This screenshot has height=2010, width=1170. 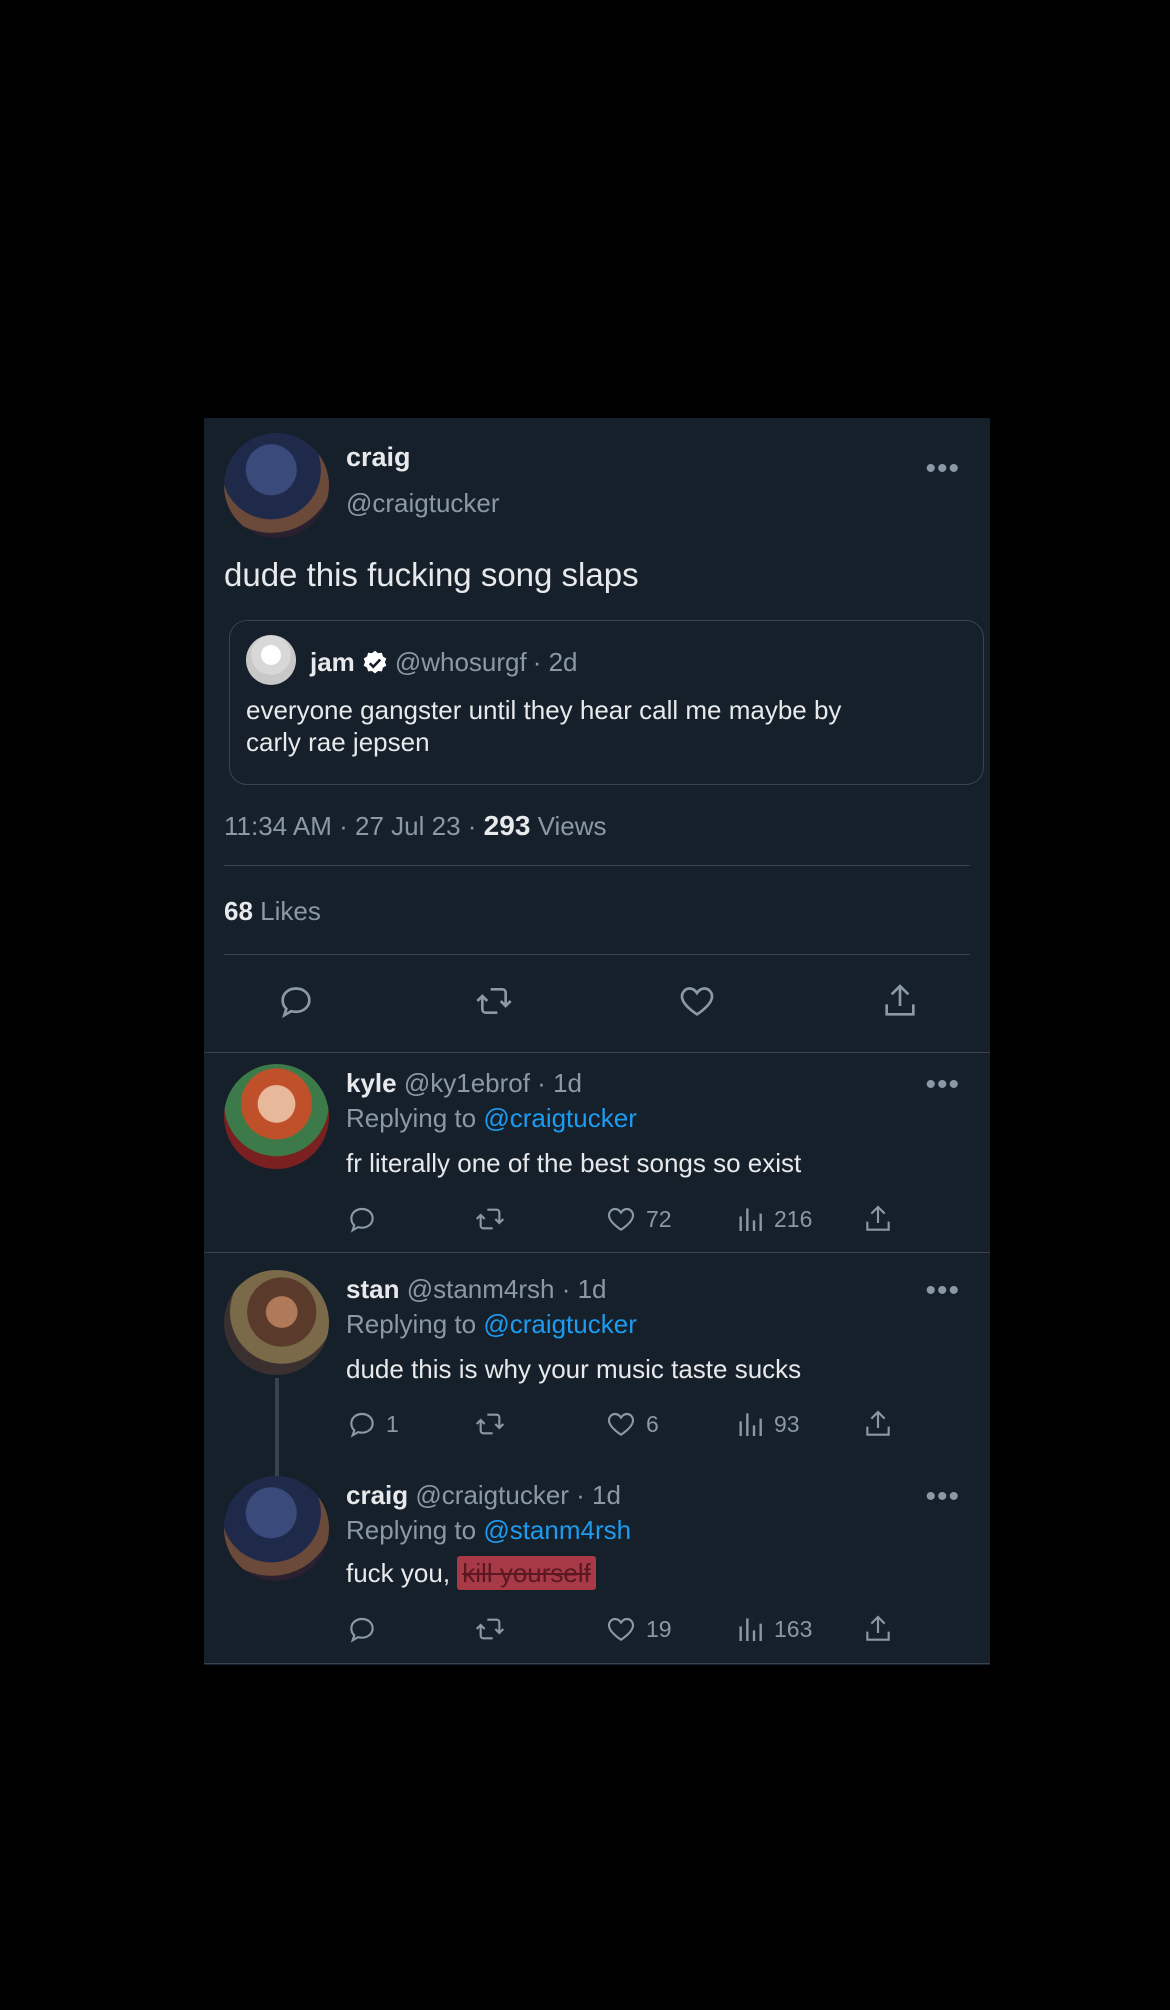 What do you see at coordinates (572, 826) in the screenshot?
I see `views-label: Views` at bounding box center [572, 826].